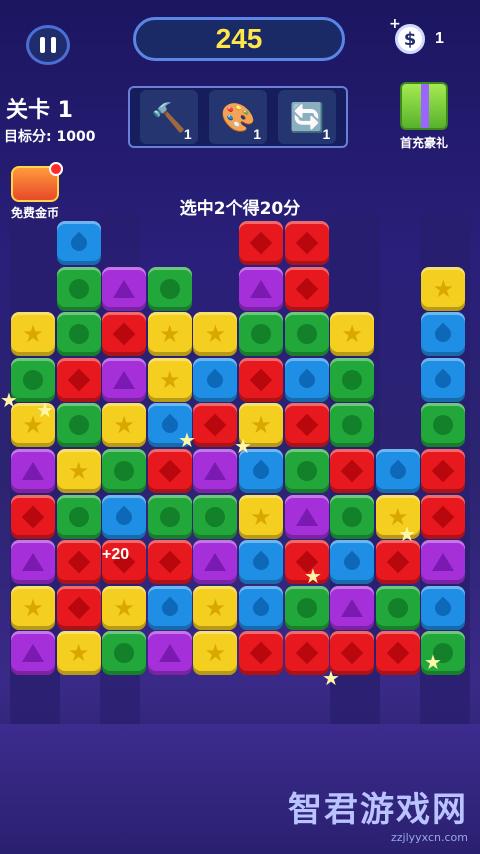 The width and height of the screenshot is (480, 854). I want to click on watermark-title: 智君游戏网, so click(378, 810).